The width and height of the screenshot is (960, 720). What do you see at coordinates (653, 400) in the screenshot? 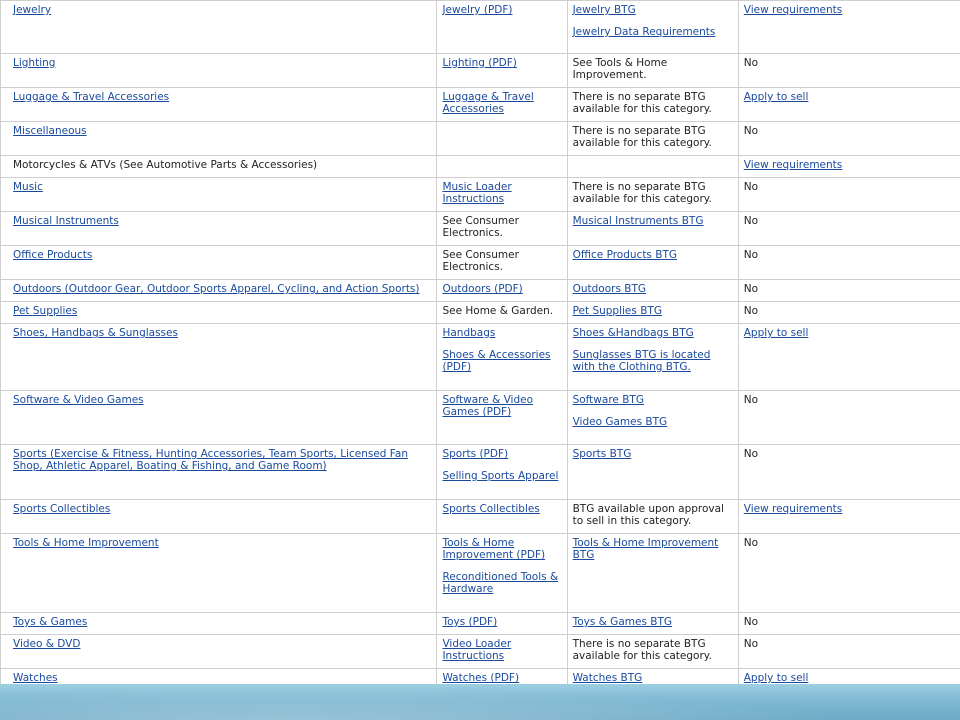
I see `btg-link: Software BTG` at bounding box center [653, 400].